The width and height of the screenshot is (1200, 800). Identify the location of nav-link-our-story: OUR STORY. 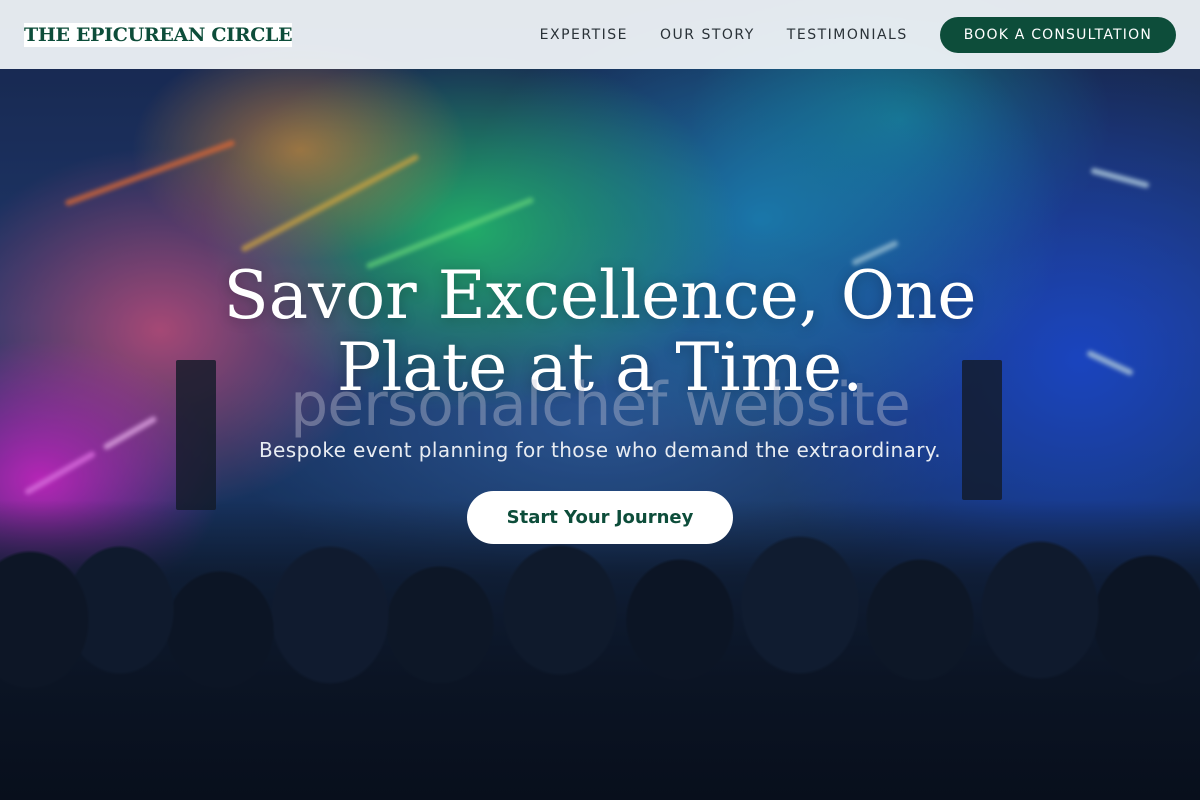
(707, 35).